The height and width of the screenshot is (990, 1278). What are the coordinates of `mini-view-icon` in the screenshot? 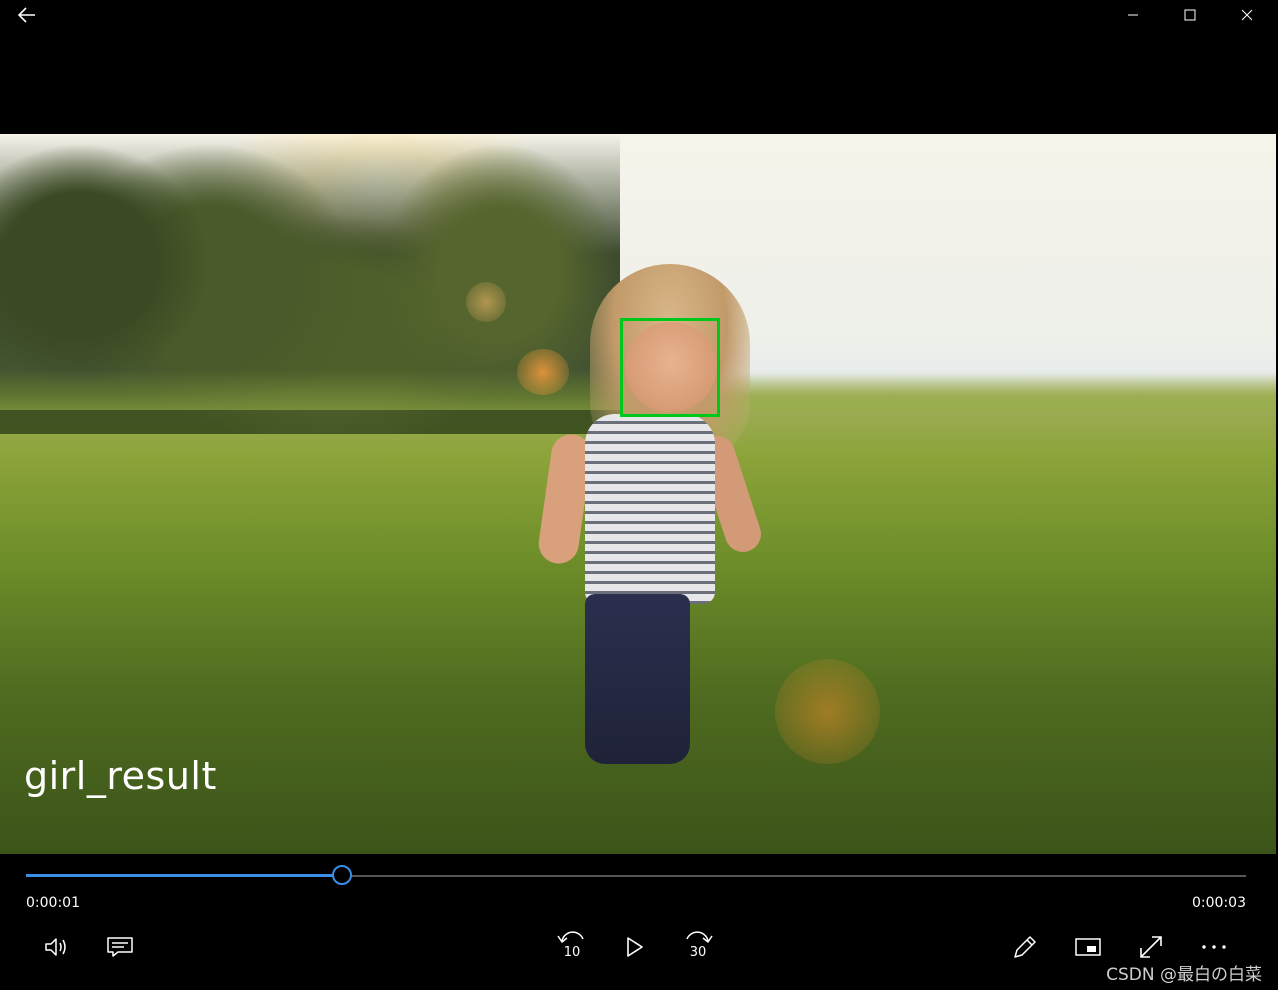 It's located at (1088, 947).